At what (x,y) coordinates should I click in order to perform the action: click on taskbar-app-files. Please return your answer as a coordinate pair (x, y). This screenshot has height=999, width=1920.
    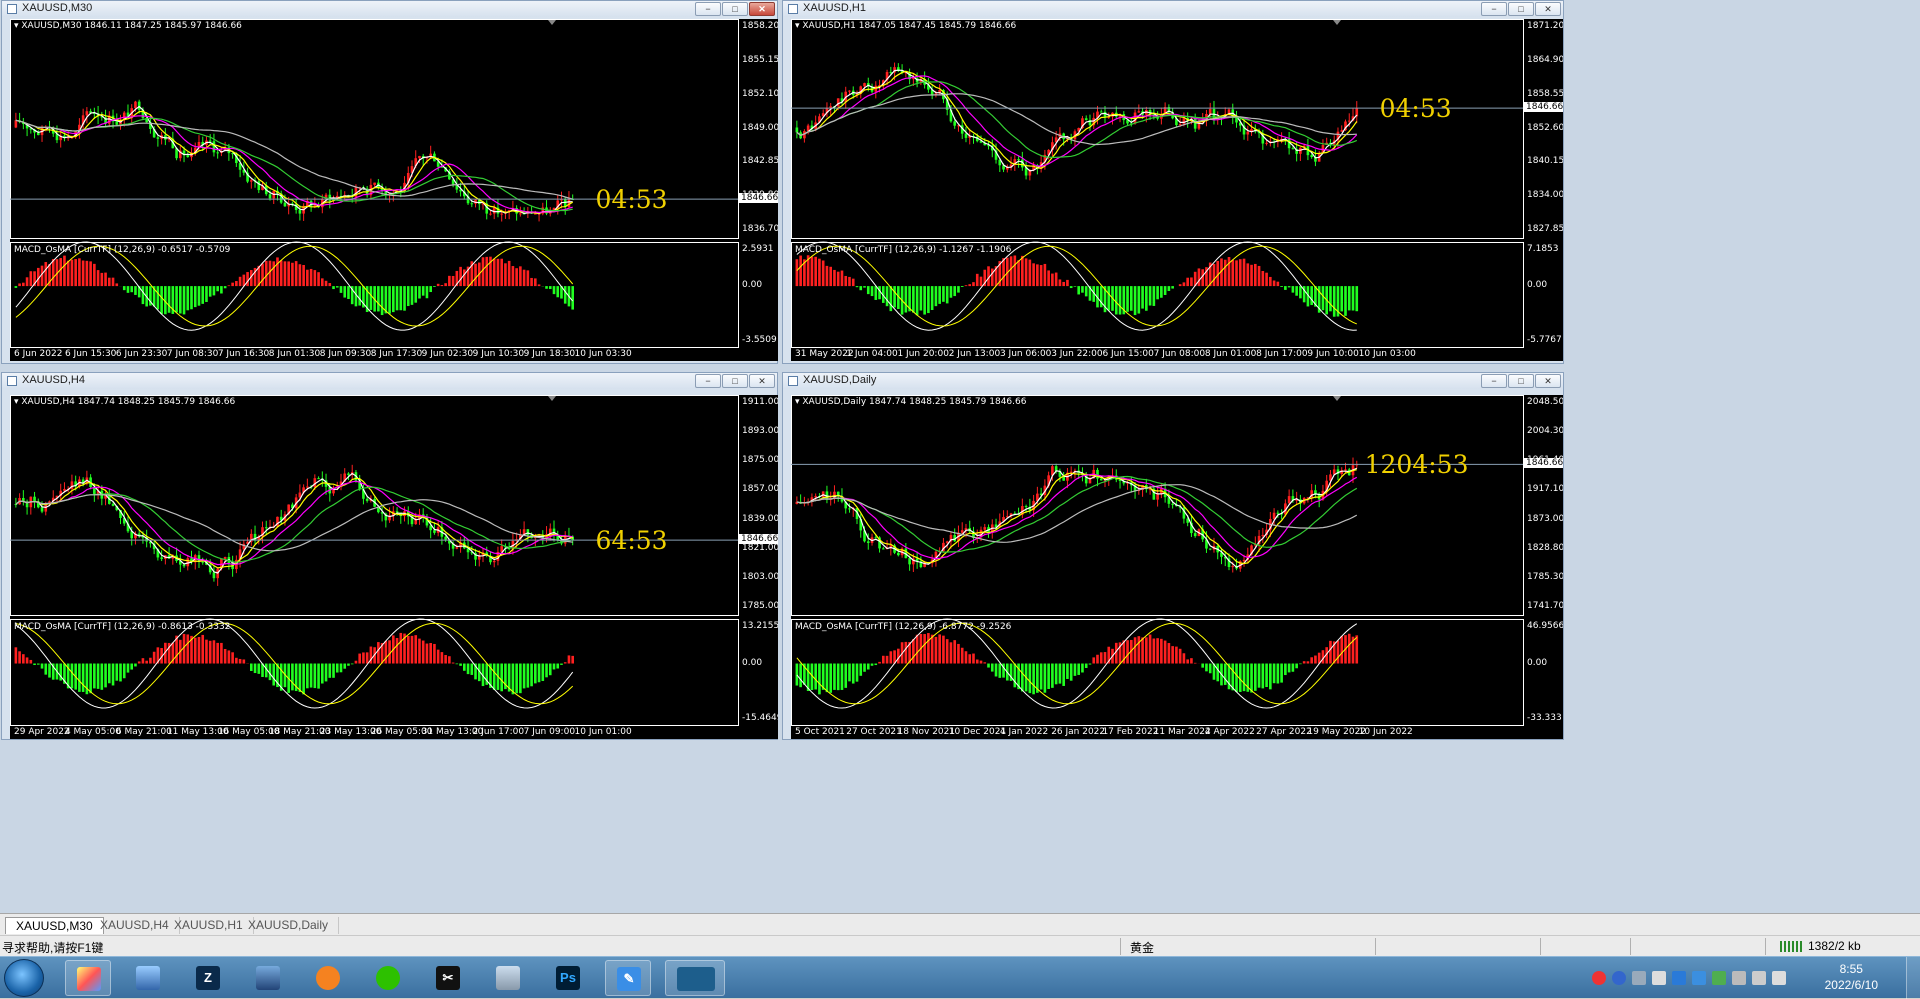
    Looking at the image, I should click on (508, 978).